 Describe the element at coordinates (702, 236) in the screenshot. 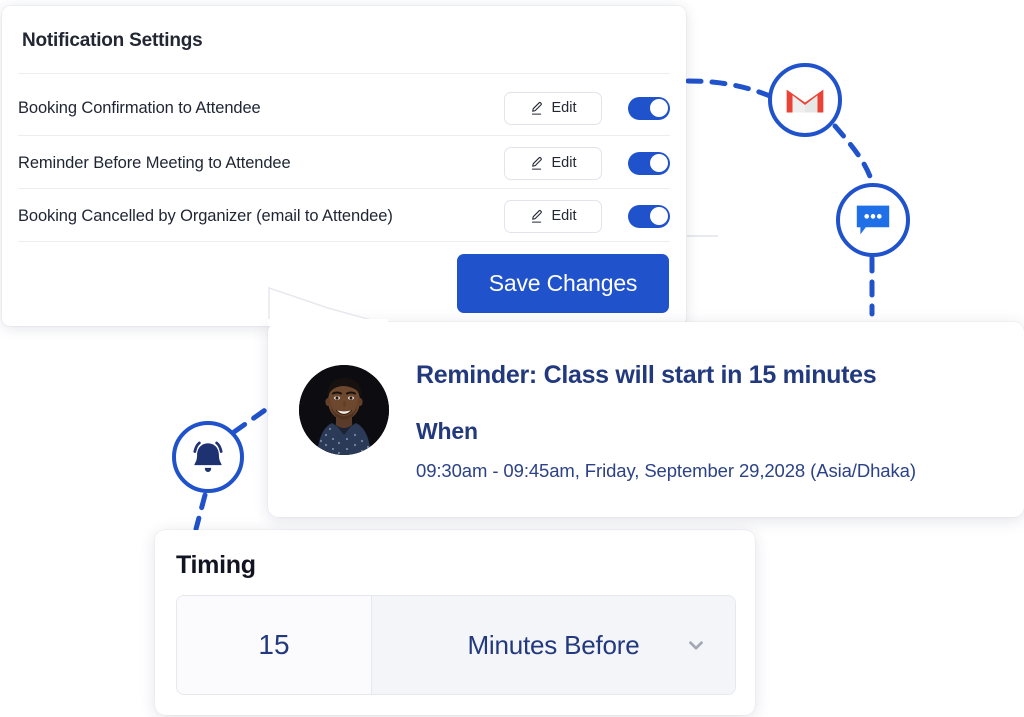

I see `edge-line-fragment` at that location.